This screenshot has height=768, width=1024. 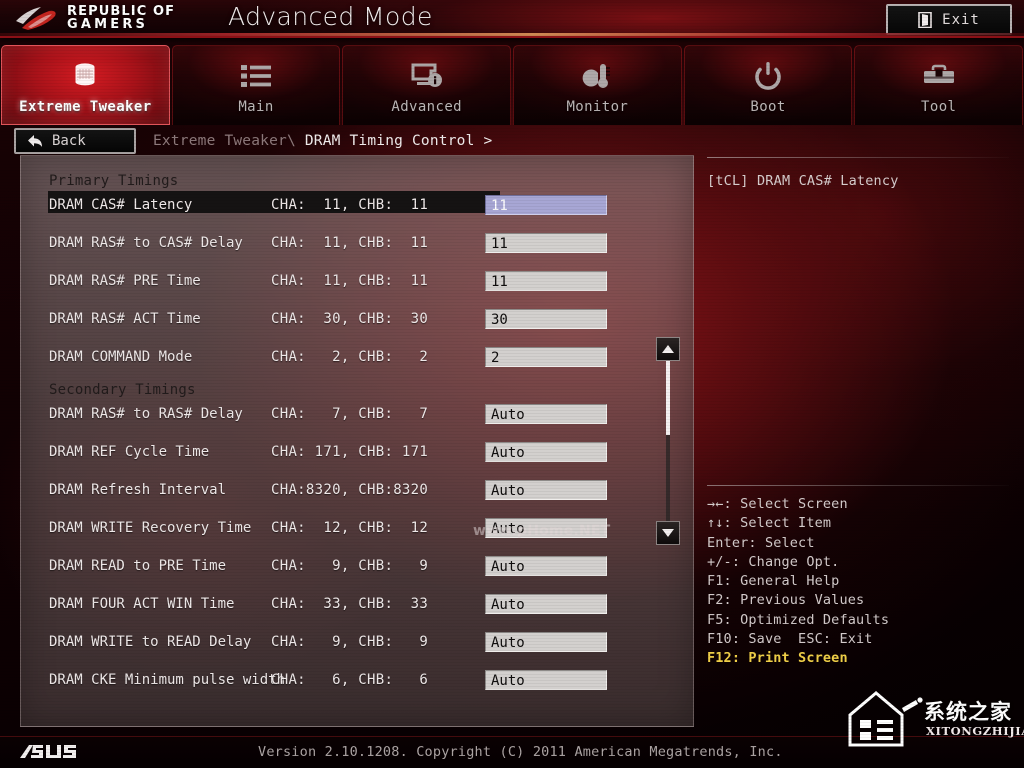 I want to click on scrollbar-thumb, so click(x=668, y=398).